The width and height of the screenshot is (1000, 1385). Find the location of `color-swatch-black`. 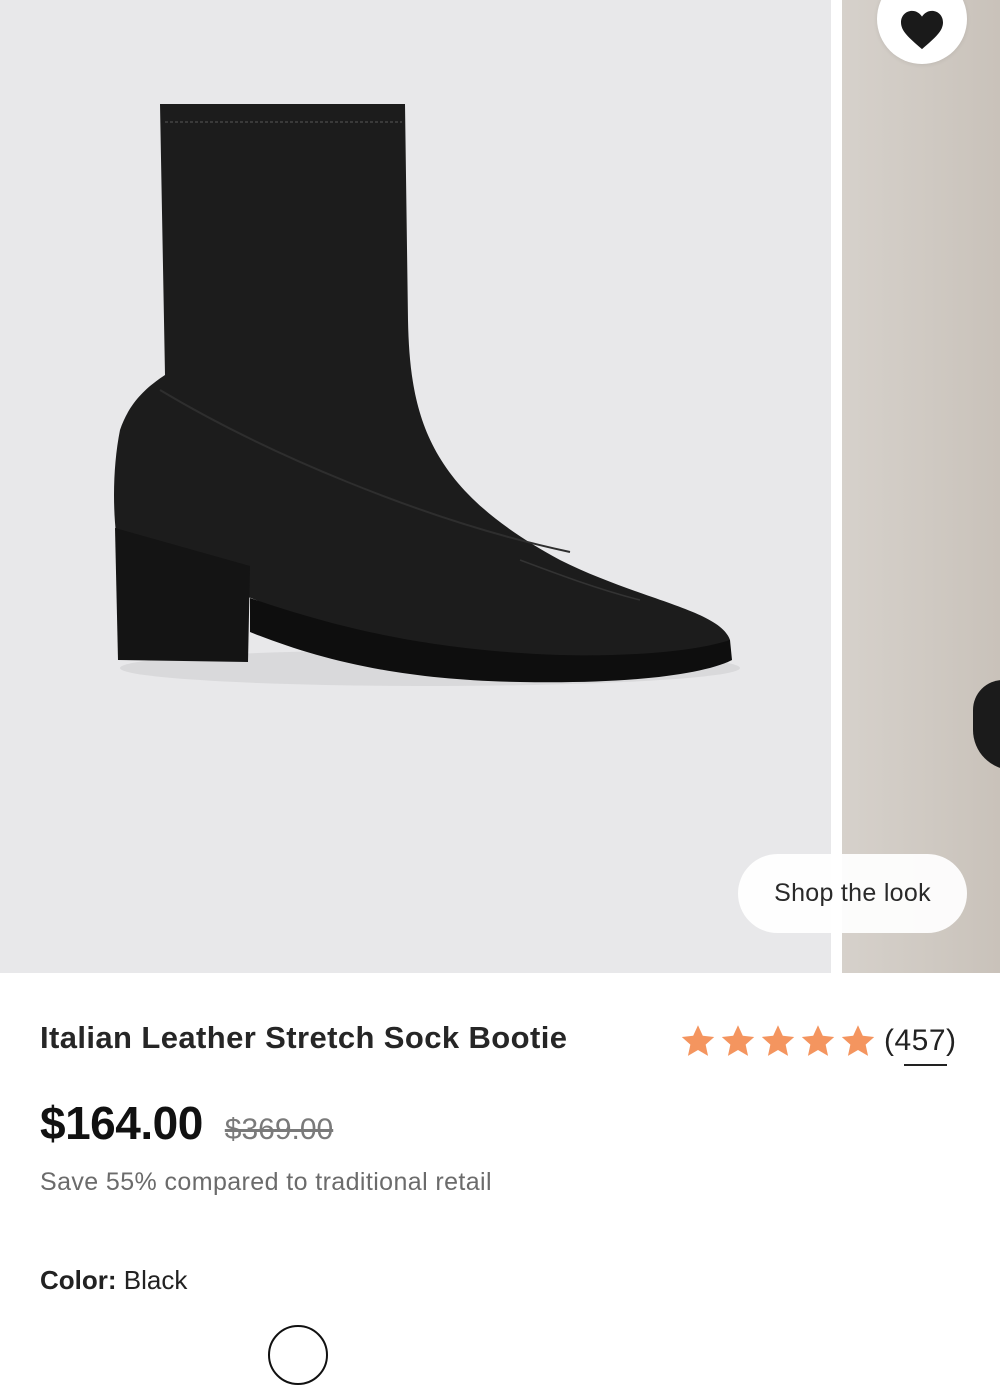

color-swatch-black is located at coordinates (298, 1355).